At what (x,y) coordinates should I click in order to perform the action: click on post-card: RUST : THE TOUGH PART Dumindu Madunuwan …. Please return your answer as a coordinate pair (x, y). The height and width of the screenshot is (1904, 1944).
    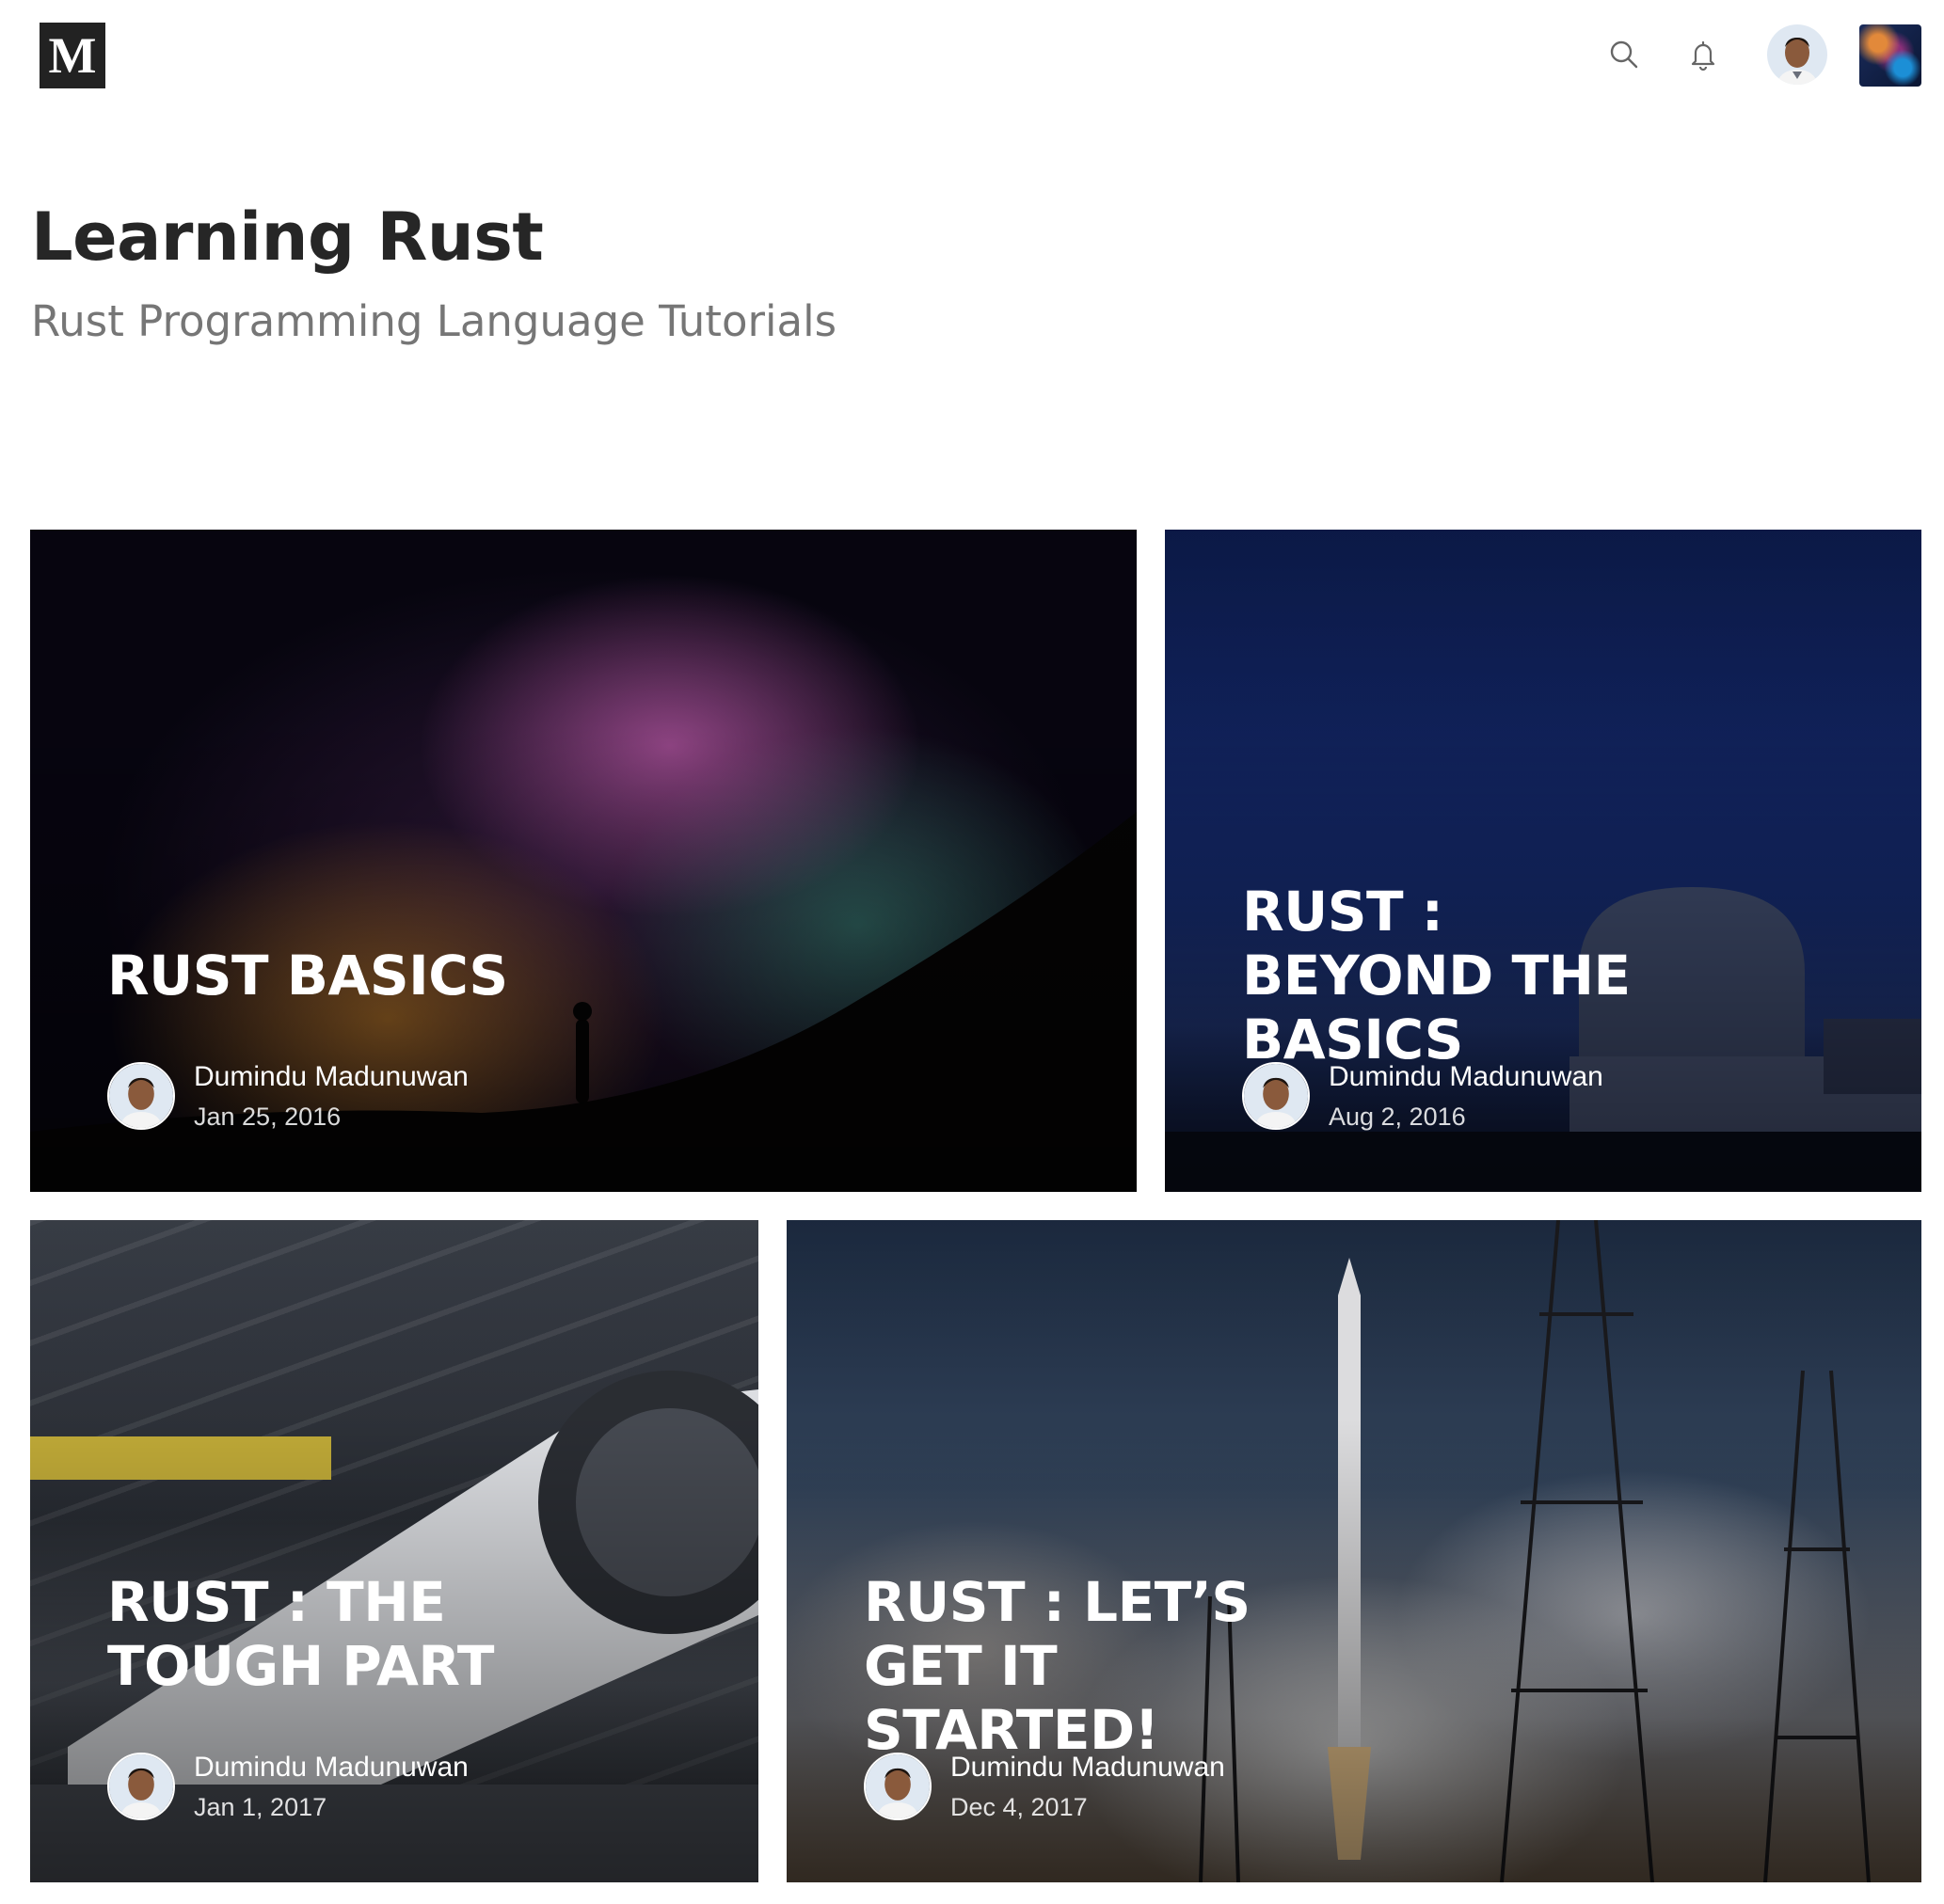
    Looking at the image, I should click on (394, 1551).